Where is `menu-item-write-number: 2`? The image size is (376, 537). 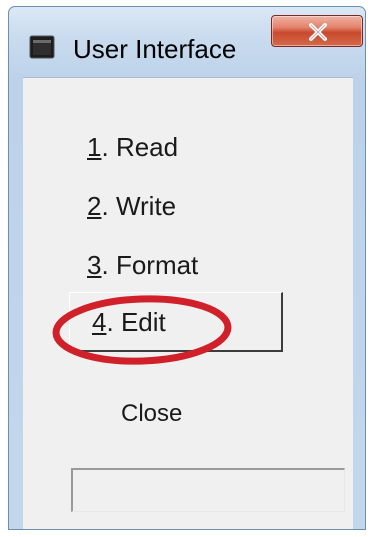 menu-item-write-number: 2 is located at coordinates (94, 206).